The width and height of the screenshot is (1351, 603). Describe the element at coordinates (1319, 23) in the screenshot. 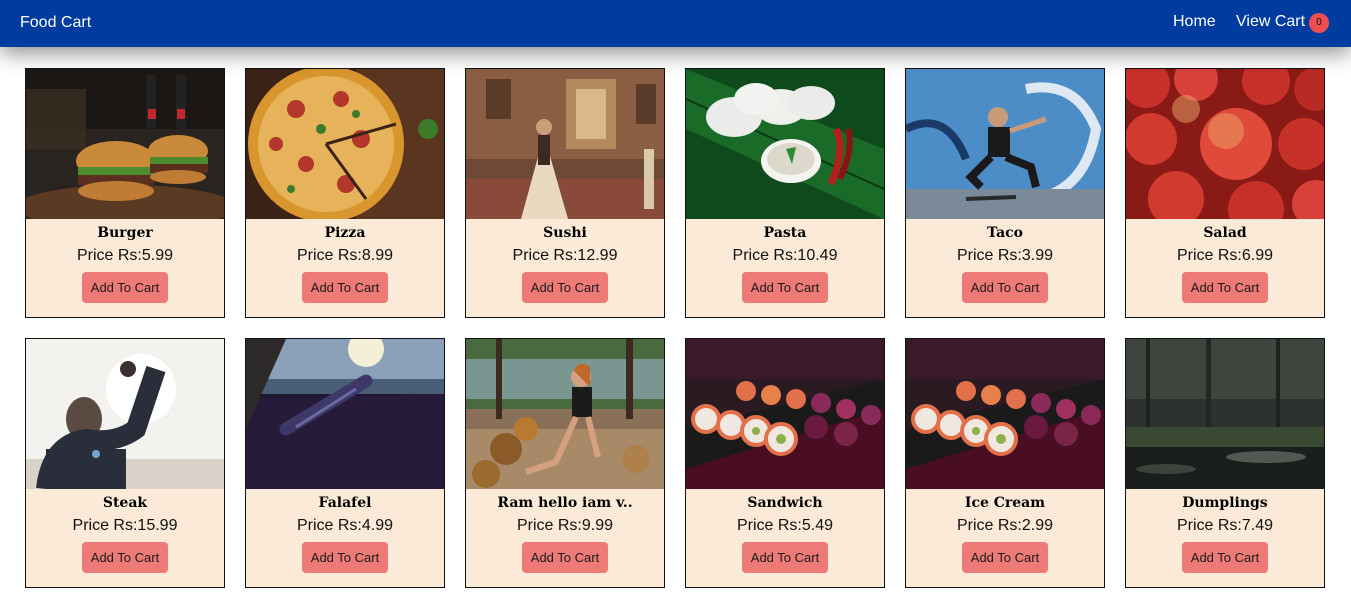

I see `cart-count-badge: 0` at that location.